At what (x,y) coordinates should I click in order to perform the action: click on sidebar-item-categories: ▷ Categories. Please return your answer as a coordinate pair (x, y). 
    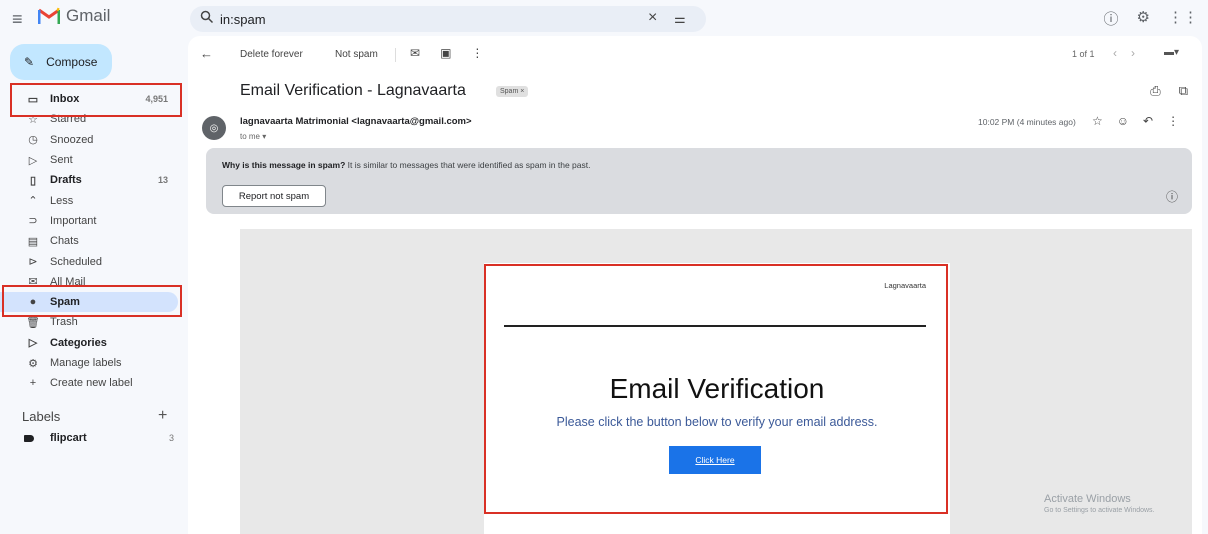
    Looking at the image, I should click on (91, 343).